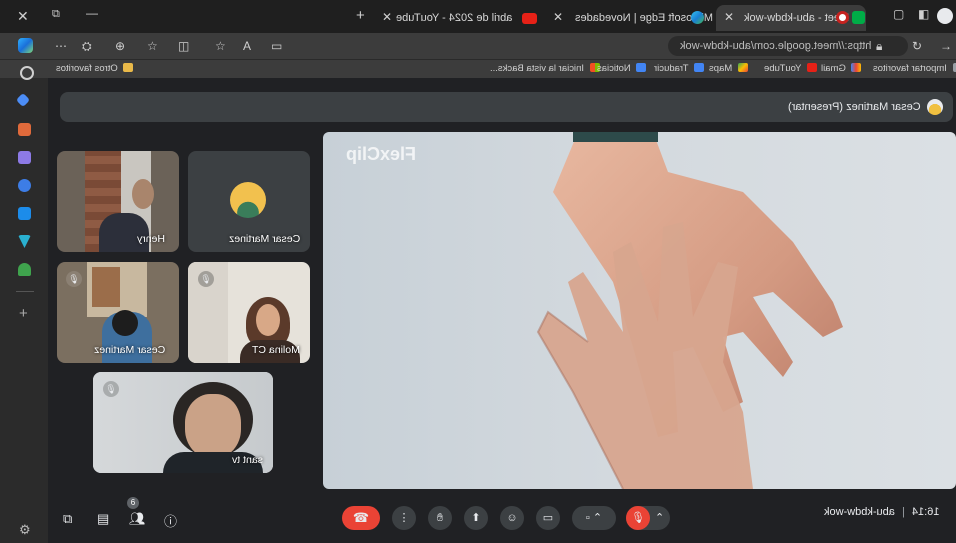  What do you see at coordinates (594, 518) in the screenshot?
I see `camera-button: ▫ ⌃` at bounding box center [594, 518].